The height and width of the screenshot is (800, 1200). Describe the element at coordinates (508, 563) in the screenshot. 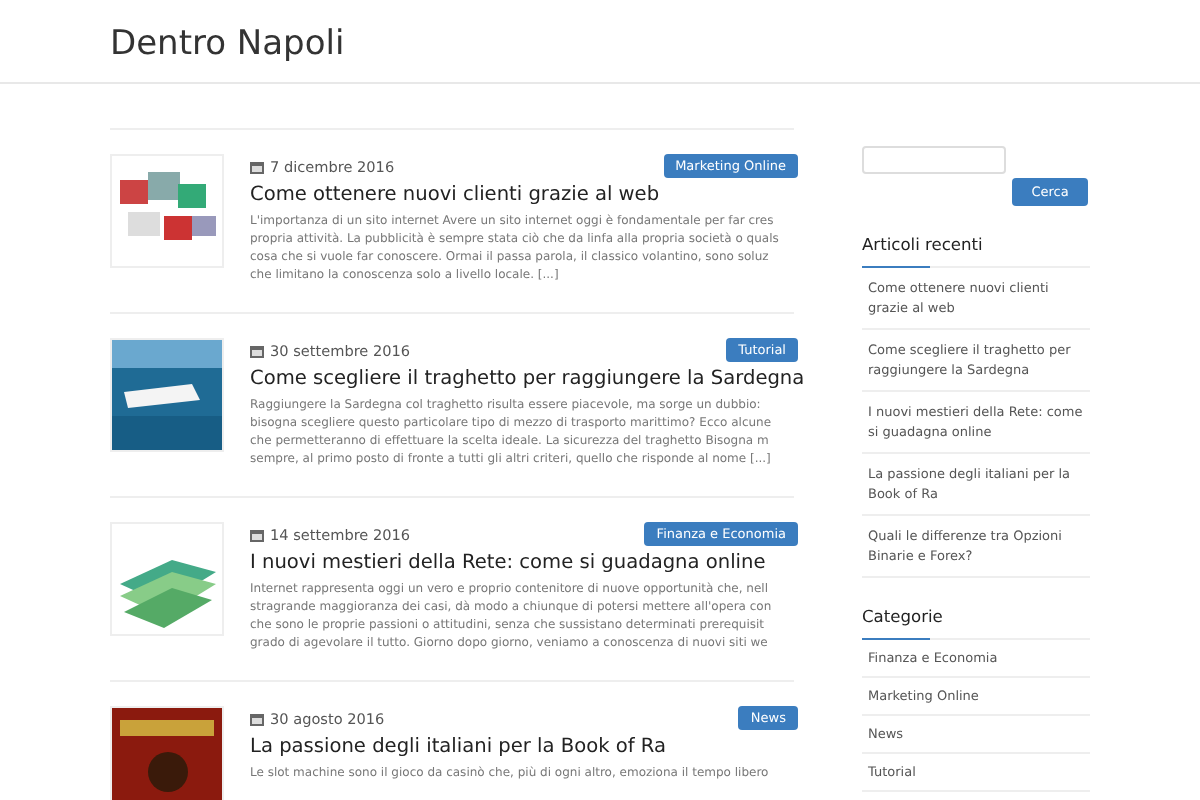

I see `post-title: I nuovi mestieri della Rete: come si guadagna online` at that location.